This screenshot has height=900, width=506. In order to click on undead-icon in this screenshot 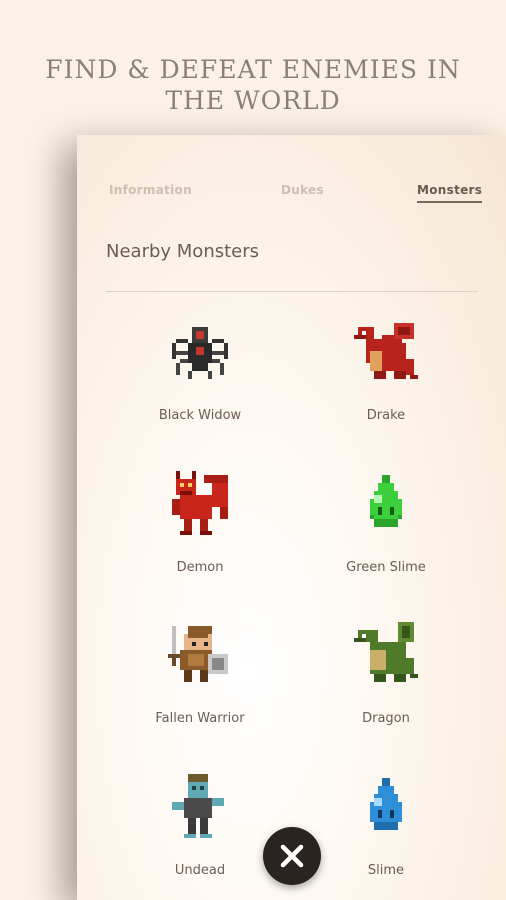, I will do `click(200, 807)`.